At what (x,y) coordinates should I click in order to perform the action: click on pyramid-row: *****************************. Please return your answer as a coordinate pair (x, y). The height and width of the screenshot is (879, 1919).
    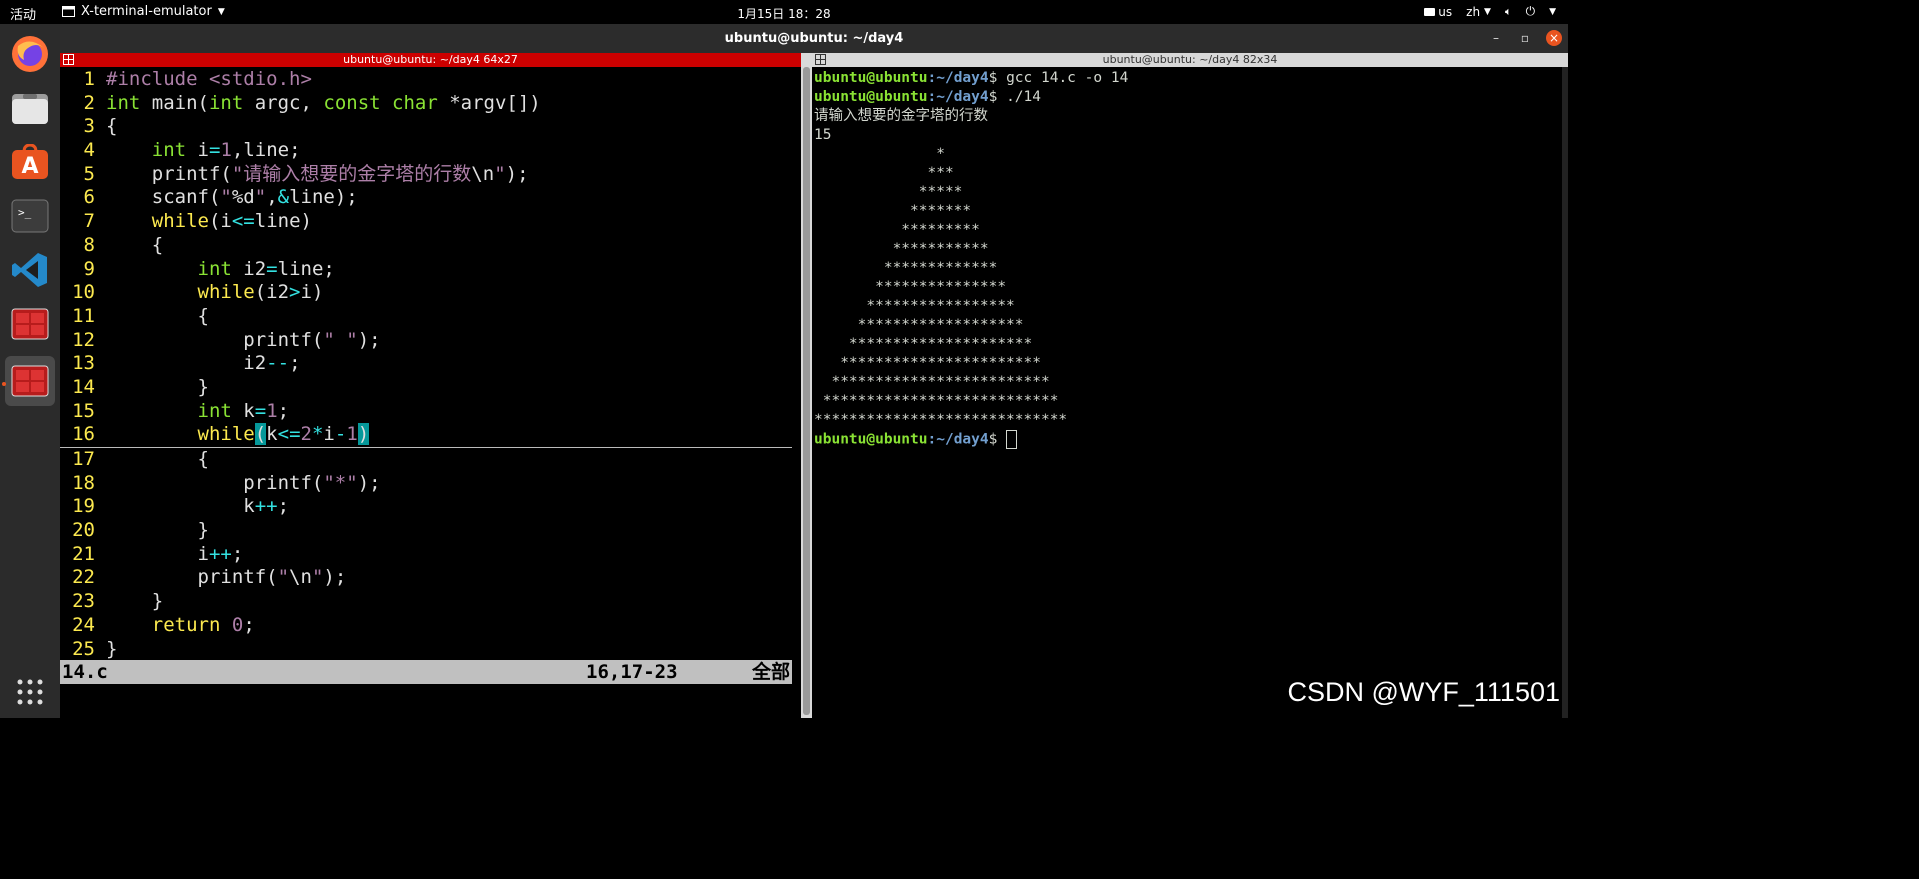
    Looking at the image, I should click on (941, 420).